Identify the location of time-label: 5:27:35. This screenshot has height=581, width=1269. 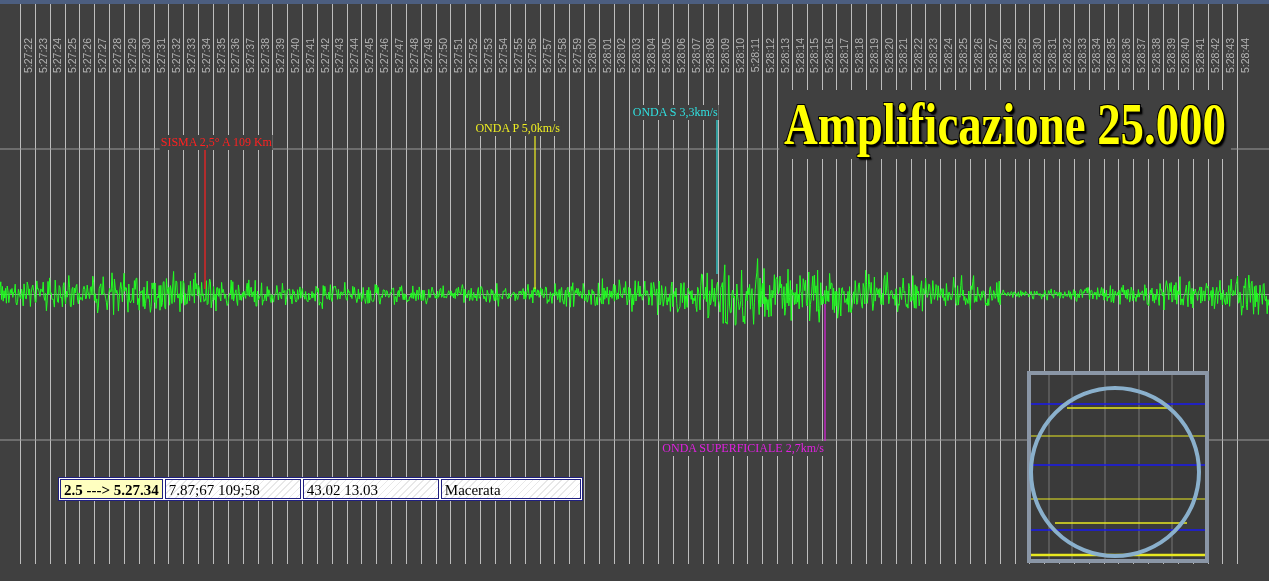
(221, 56).